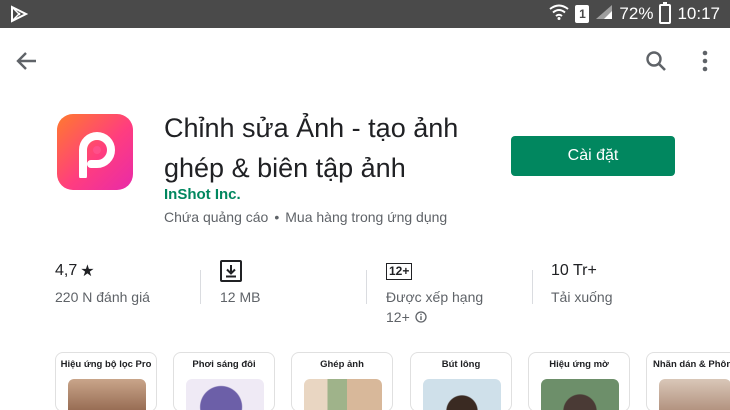  I want to click on review-count: 220 N đánh giá, so click(102, 297).